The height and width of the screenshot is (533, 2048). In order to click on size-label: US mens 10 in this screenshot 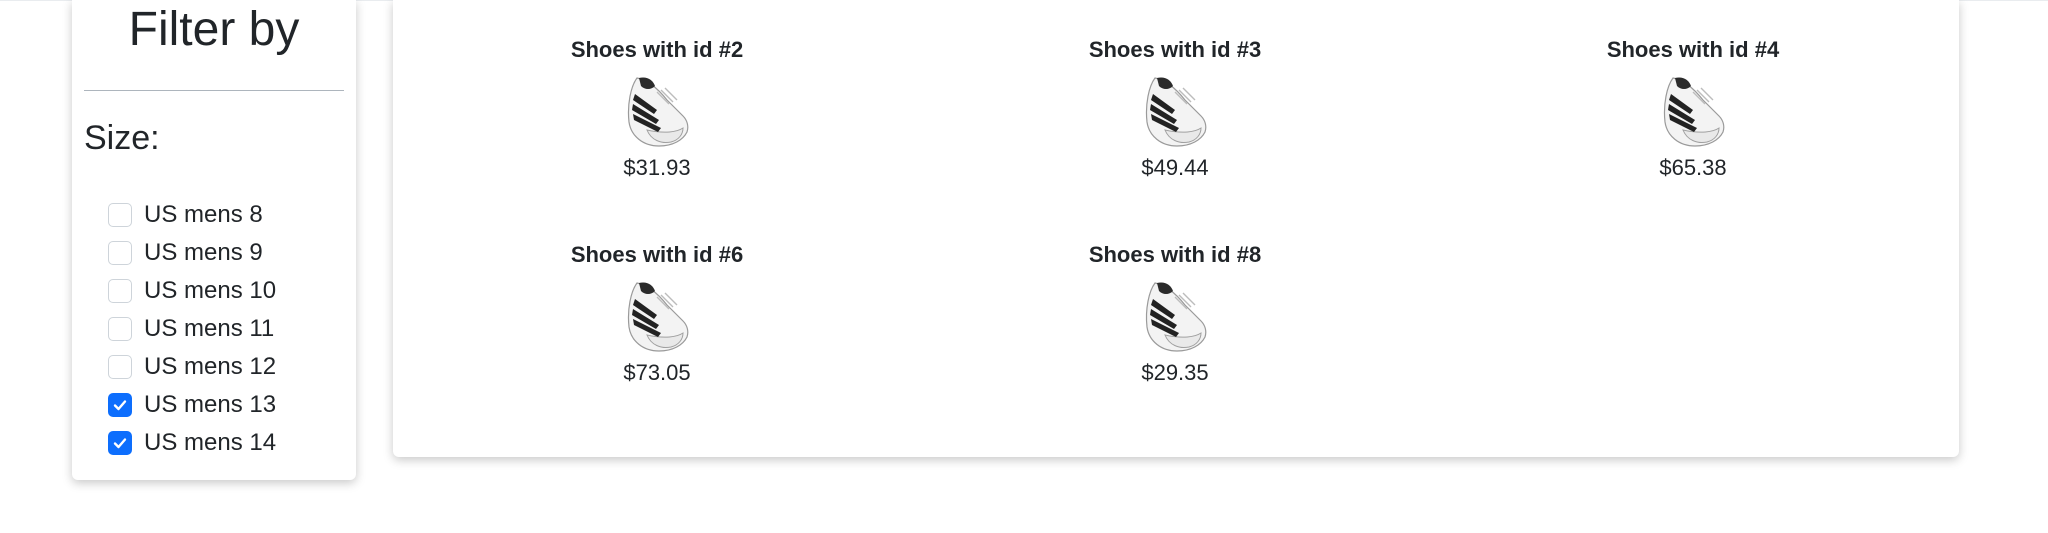, I will do `click(210, 290)`.